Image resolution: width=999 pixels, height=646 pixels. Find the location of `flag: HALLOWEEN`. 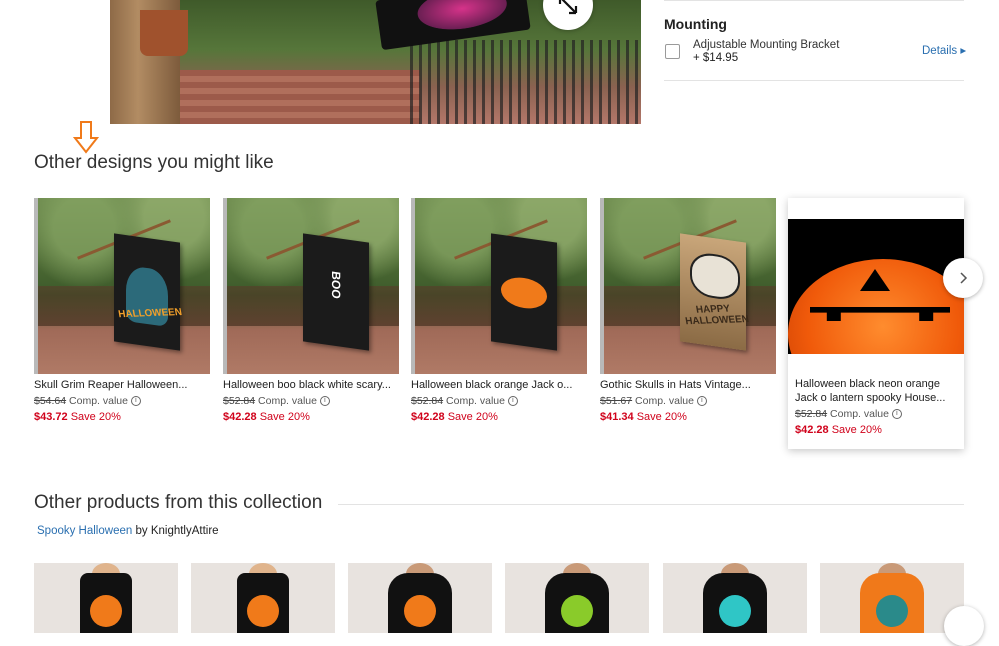

flag: HALLOWEEN is located at coordinates (148, 292).